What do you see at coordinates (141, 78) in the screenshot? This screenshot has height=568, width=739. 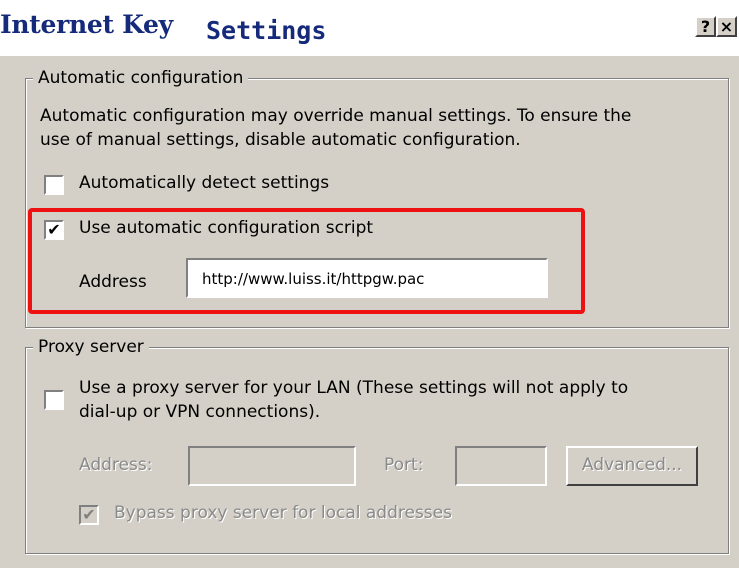 I see `automatic-configuration-legend: Automatic configuration` at bounding box center [141, 78].